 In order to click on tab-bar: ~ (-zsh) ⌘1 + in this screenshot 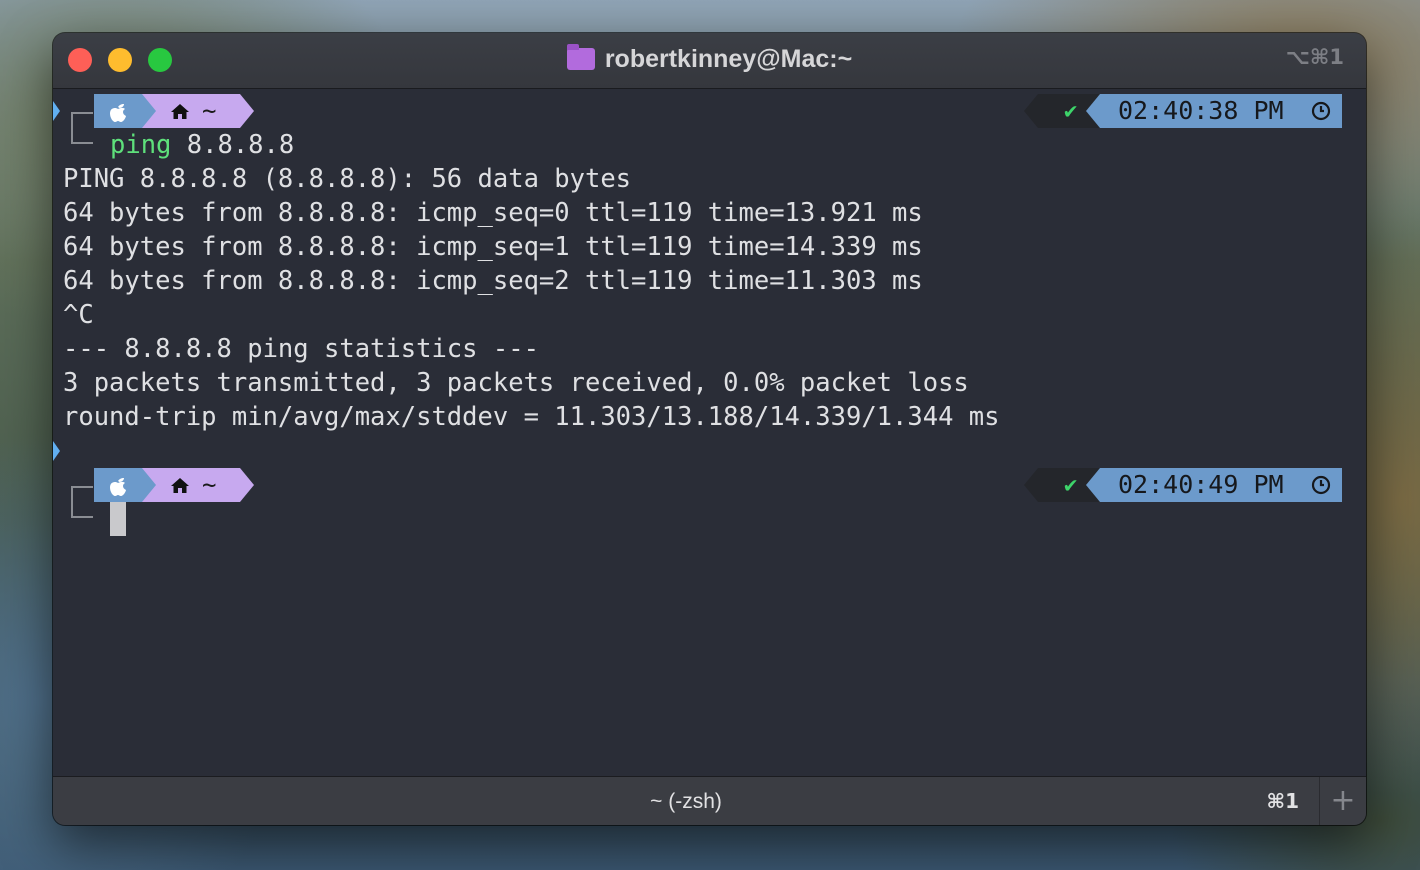, I will do `click(709, 800)`.